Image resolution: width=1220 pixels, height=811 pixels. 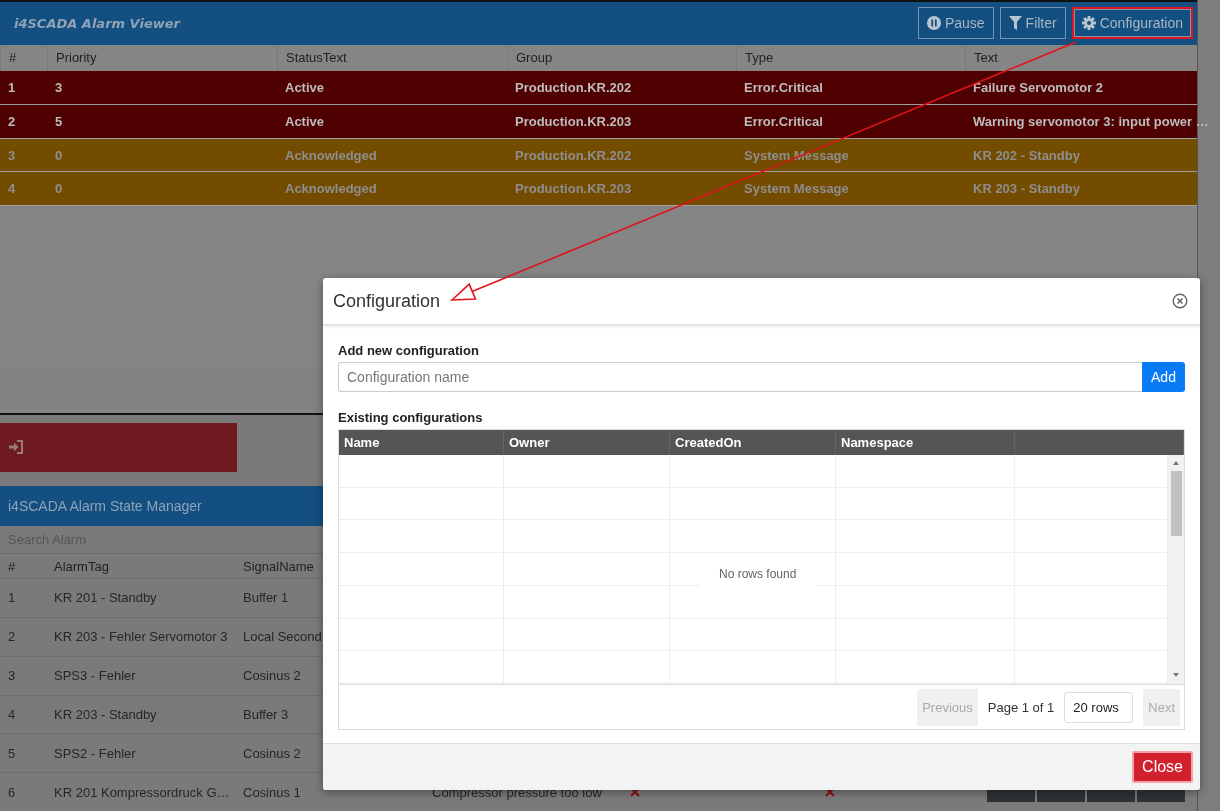 I want to click on column-header: CreatedOn, so click(x=753, y=442).